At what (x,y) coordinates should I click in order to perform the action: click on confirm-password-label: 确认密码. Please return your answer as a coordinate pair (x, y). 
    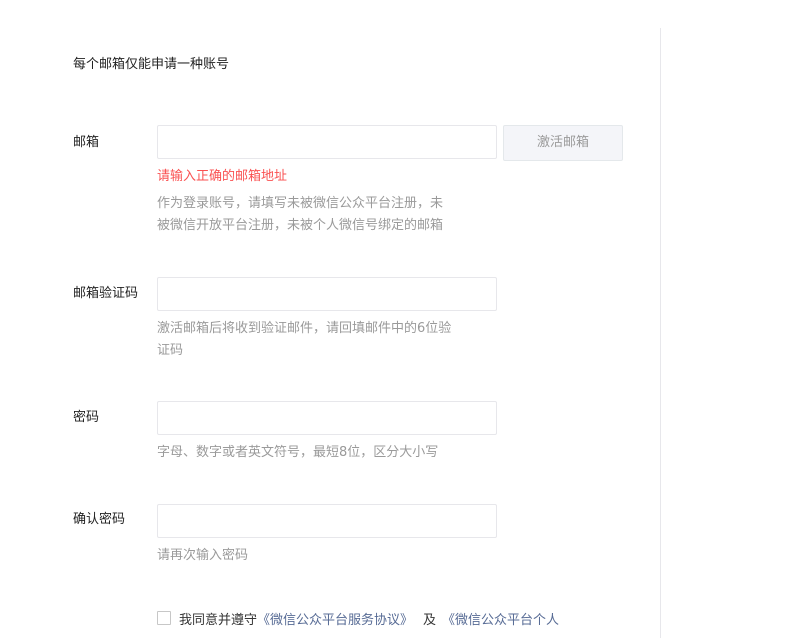
    Looking at the image, I should click on (99, 519).